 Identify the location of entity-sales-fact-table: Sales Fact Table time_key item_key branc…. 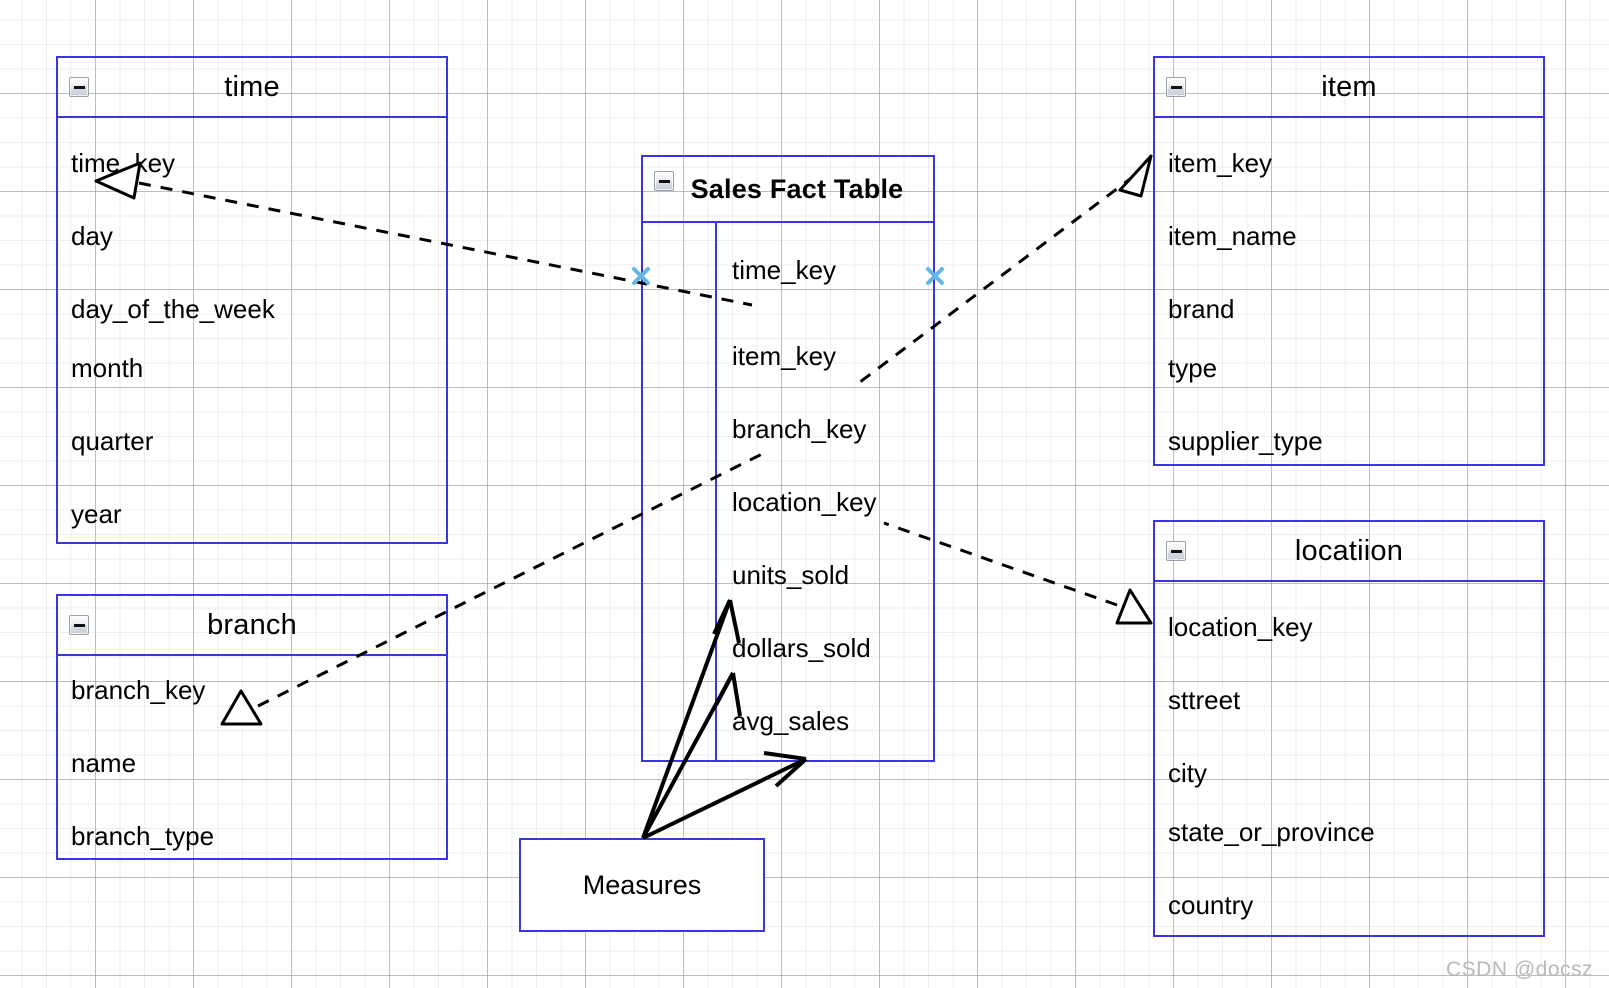
(788, 458).